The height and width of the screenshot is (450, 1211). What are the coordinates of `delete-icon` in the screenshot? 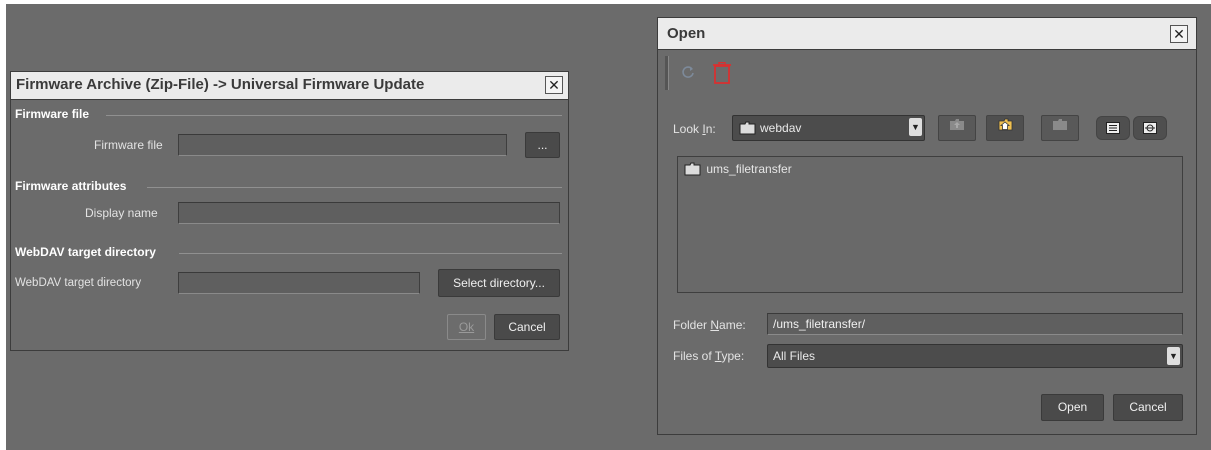 It's located at (722, 74).